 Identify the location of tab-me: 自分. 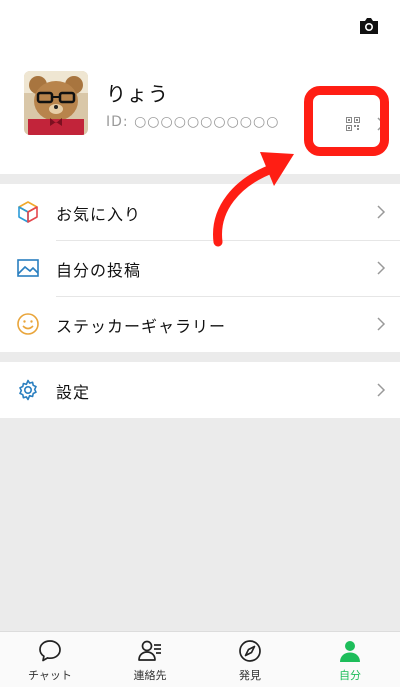
(350, 659).